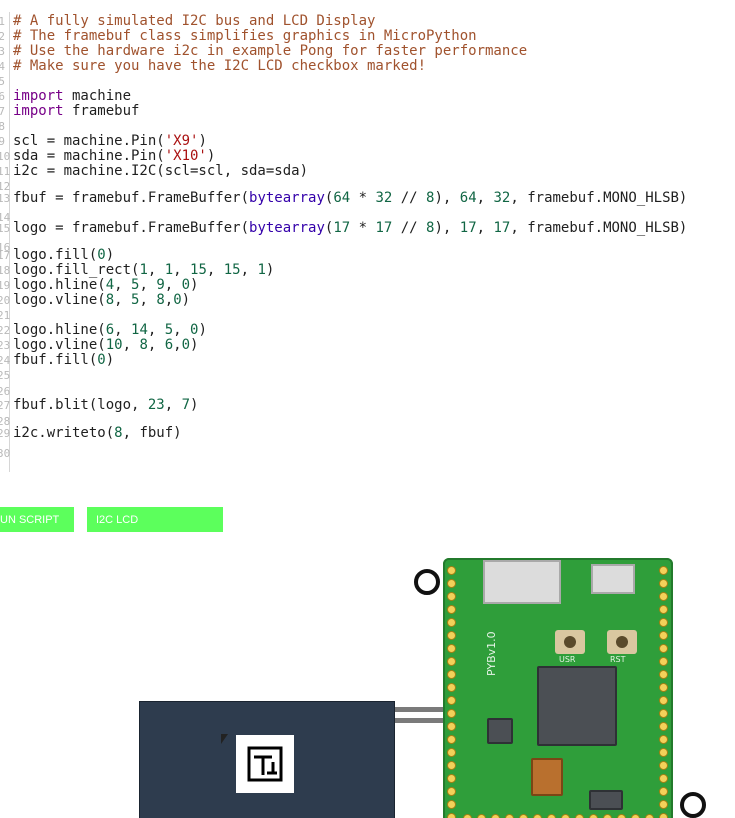 This screenshot has width=735, height=818. I want to click on line-number: 17, so click(5, 255).